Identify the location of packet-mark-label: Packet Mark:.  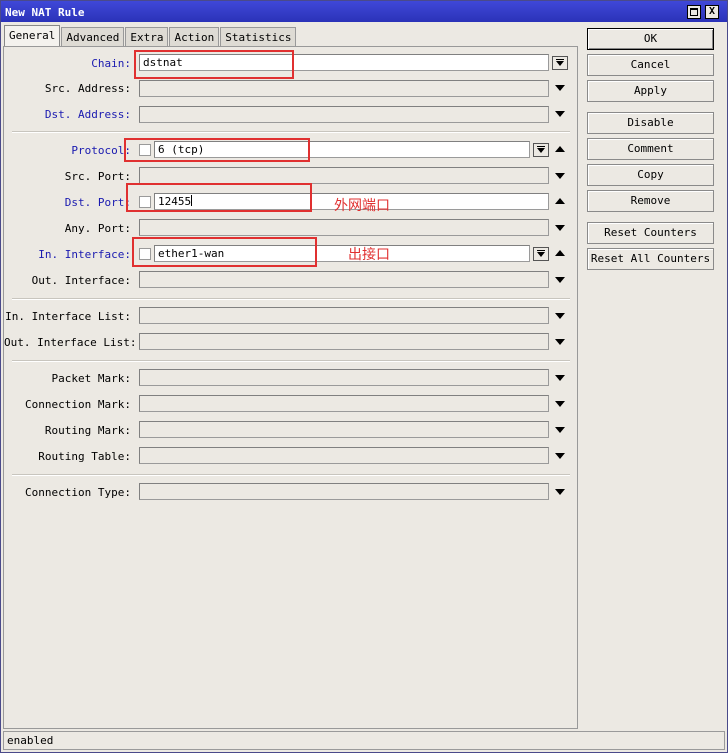
(91, 378).